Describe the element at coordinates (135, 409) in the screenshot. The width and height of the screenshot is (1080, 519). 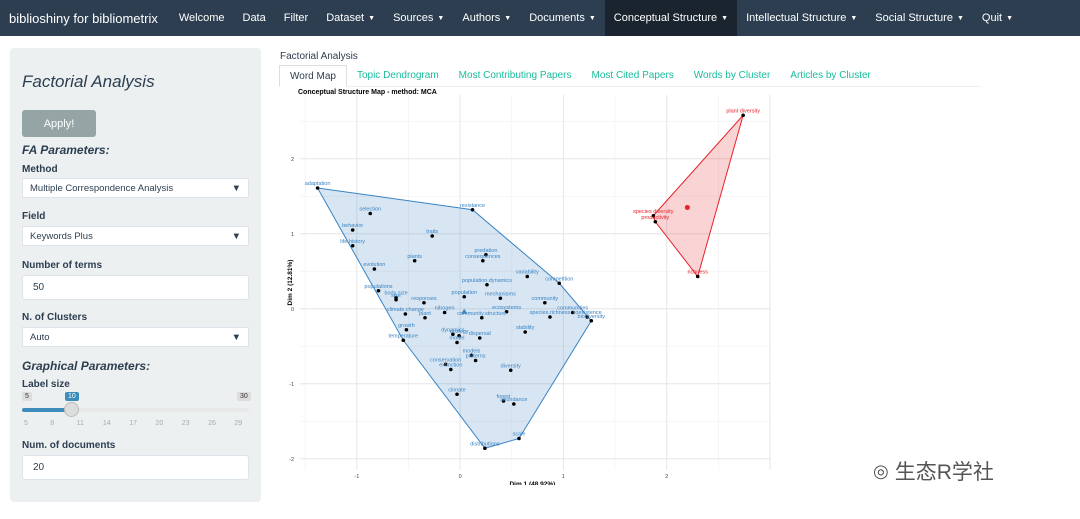
I see `label-size-slider` at that location.